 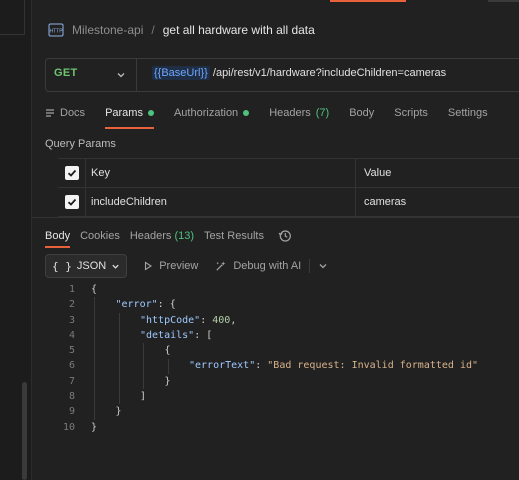 I want to click on code-token: "httpCode", so click(x=170, y=320).